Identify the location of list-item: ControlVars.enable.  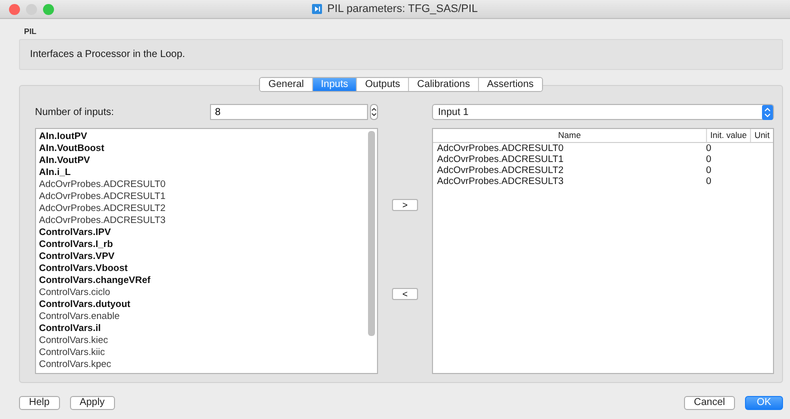
(201, 317).